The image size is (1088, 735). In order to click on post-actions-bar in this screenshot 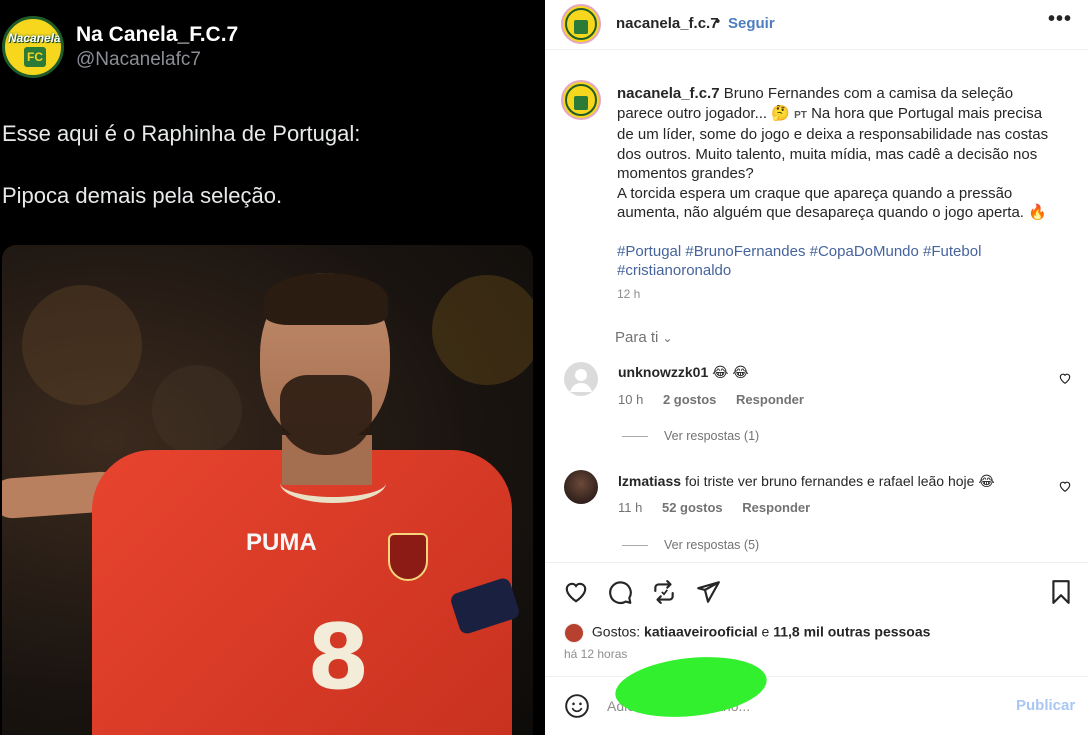, I will do `click(816, 591)`.